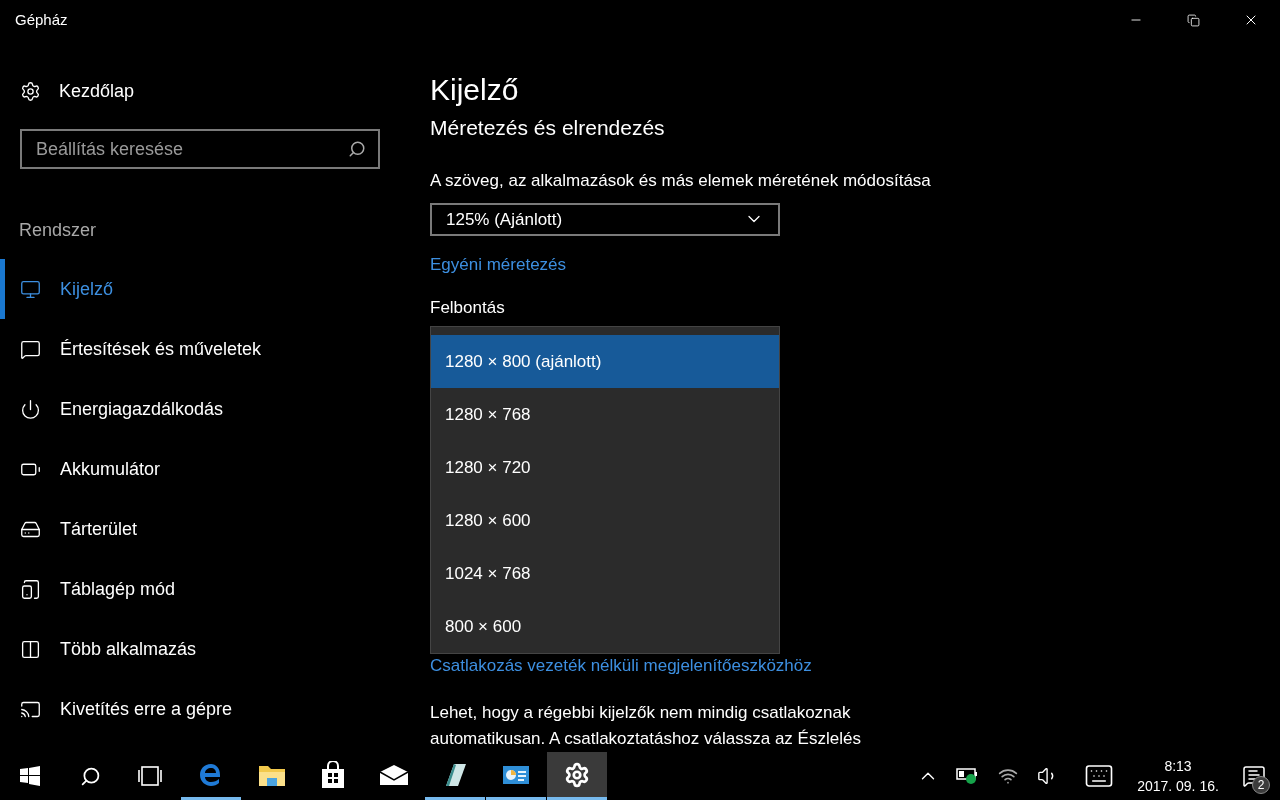  Describe the element at coordinates (1261, 785) in the screenshot. I see `notification-badge: 2` at that location.